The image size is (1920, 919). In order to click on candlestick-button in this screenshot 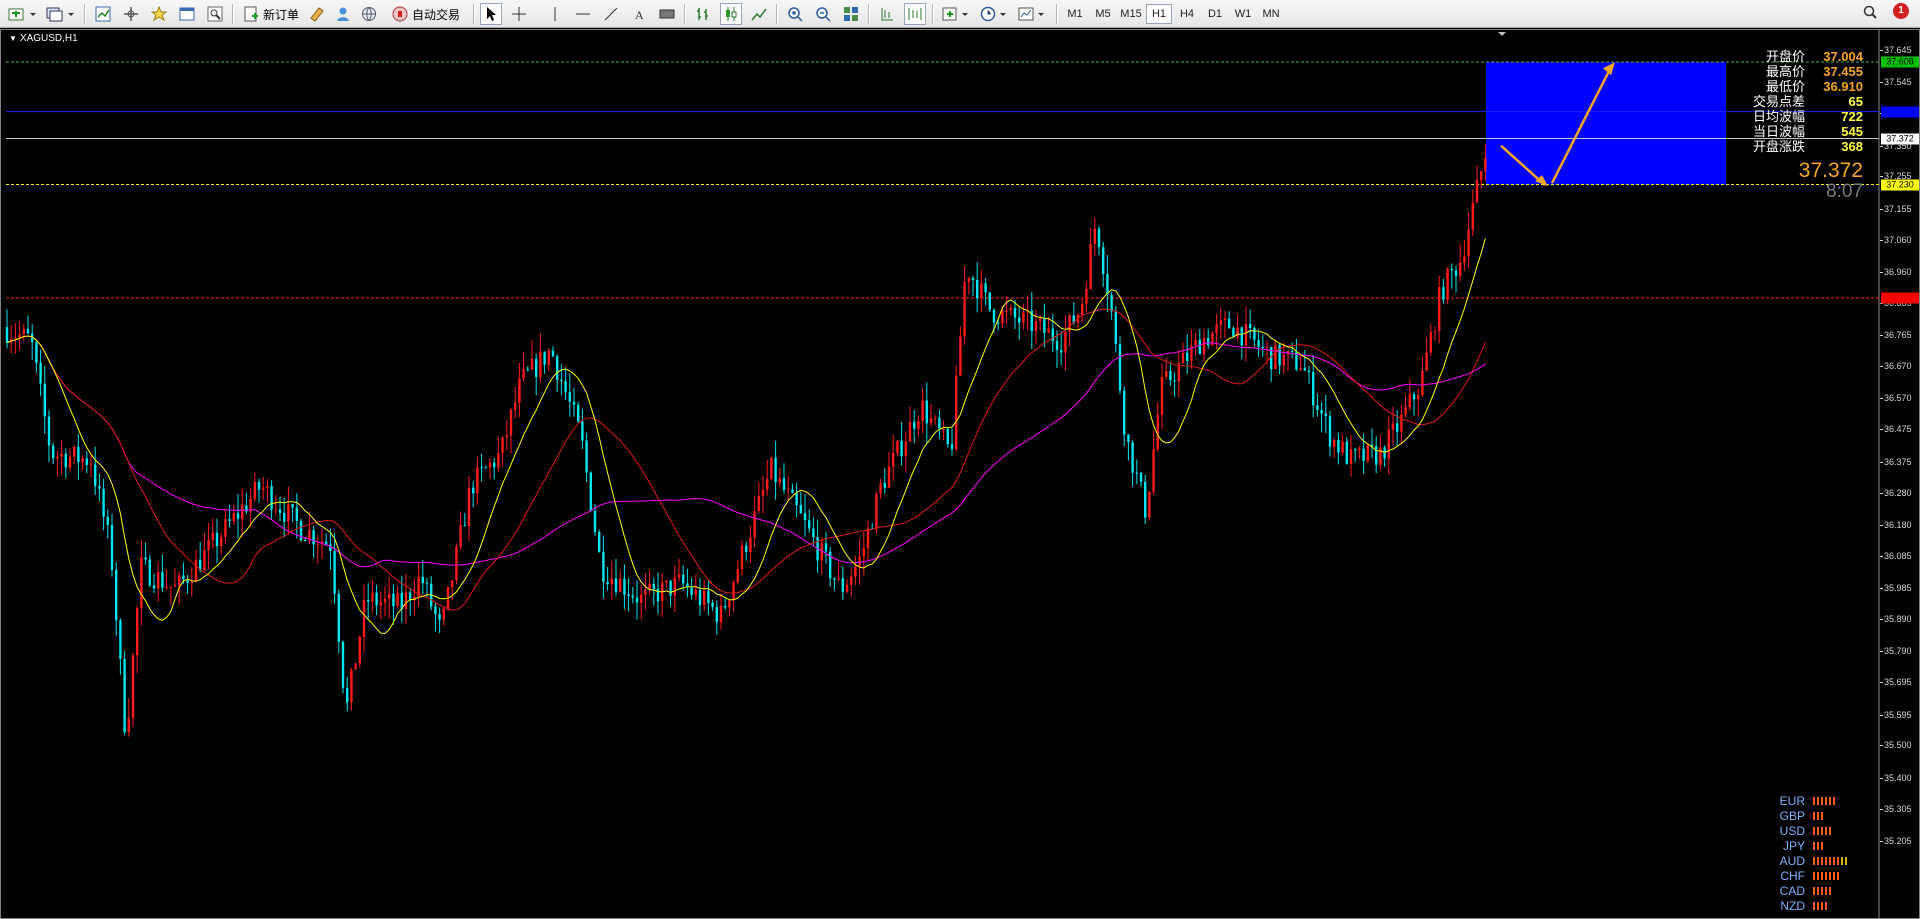, I will do `click(731, 14)`.